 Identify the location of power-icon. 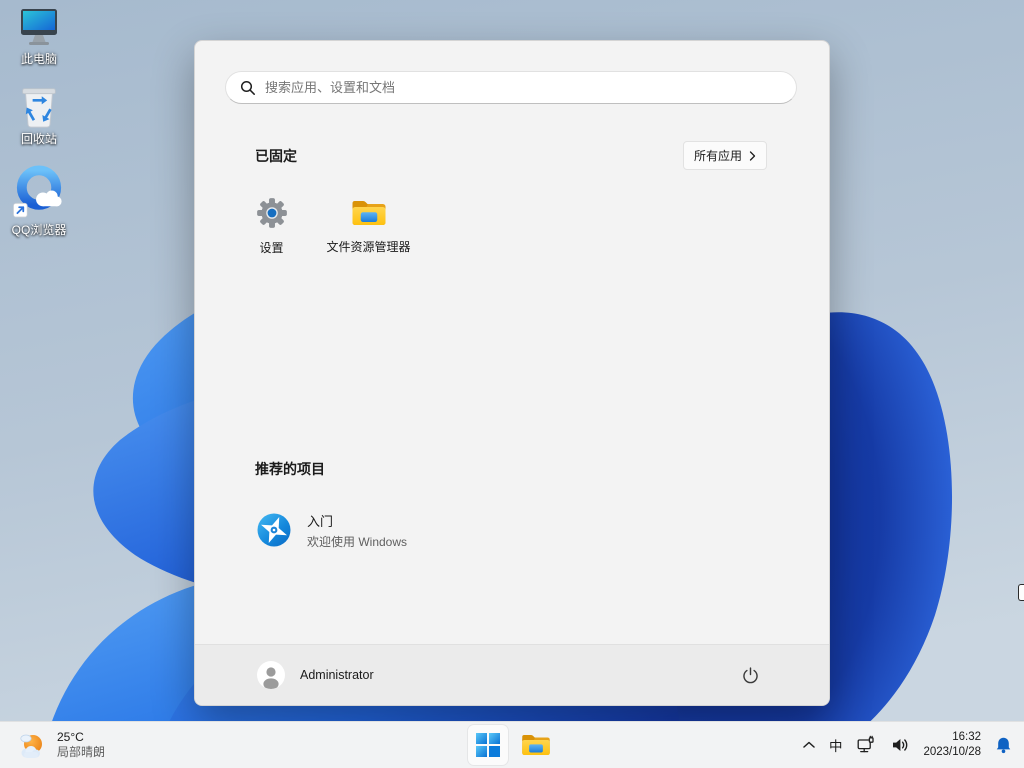
(750, 675).